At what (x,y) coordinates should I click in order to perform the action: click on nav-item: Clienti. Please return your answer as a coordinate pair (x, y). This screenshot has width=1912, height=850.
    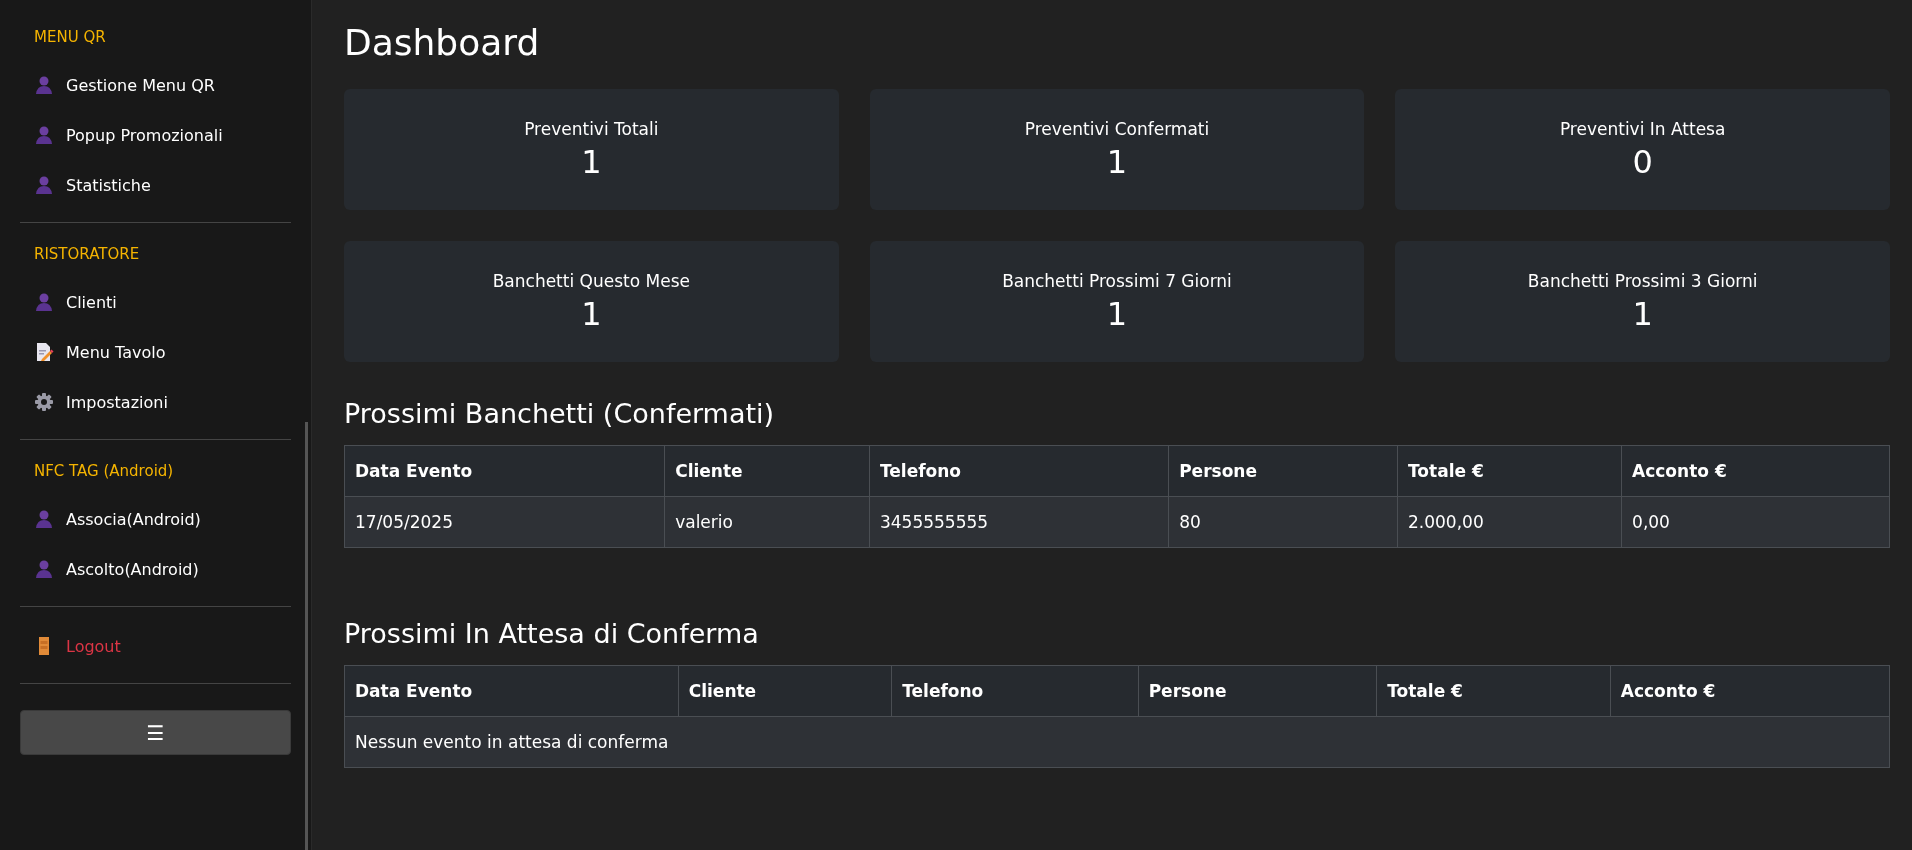
    Looking at the image, I should click on (155, 302).